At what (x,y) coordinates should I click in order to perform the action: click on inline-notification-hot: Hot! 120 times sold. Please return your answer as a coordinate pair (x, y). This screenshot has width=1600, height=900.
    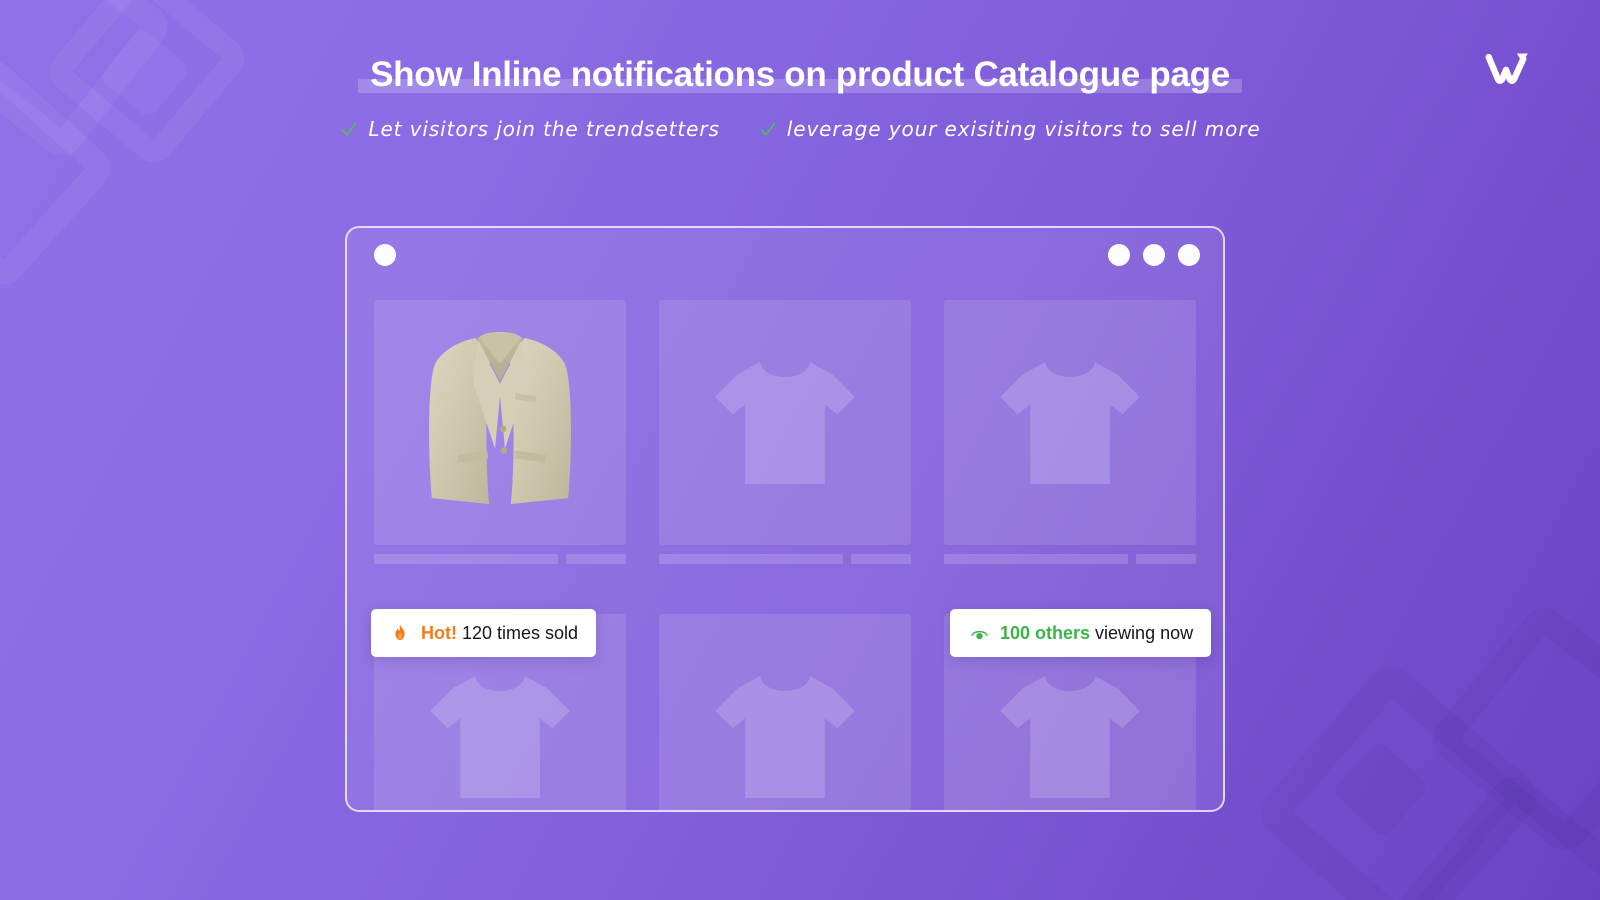
    Looking at the image, I should click on (484, 633).